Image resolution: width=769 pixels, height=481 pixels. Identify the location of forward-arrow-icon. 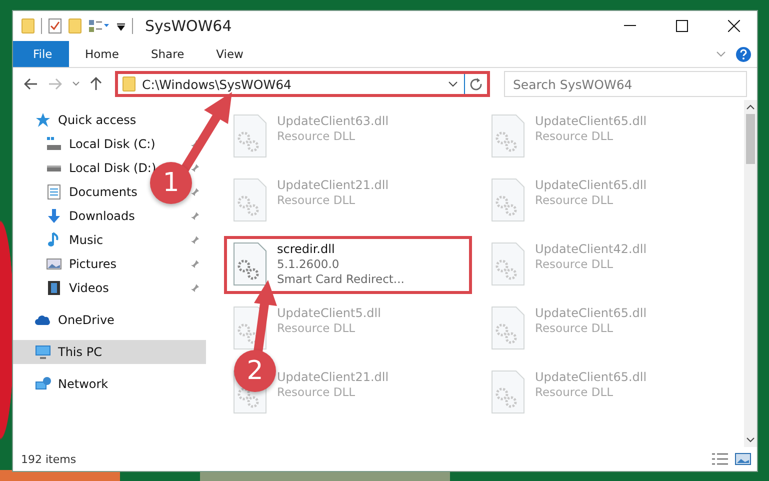
(55, 84).